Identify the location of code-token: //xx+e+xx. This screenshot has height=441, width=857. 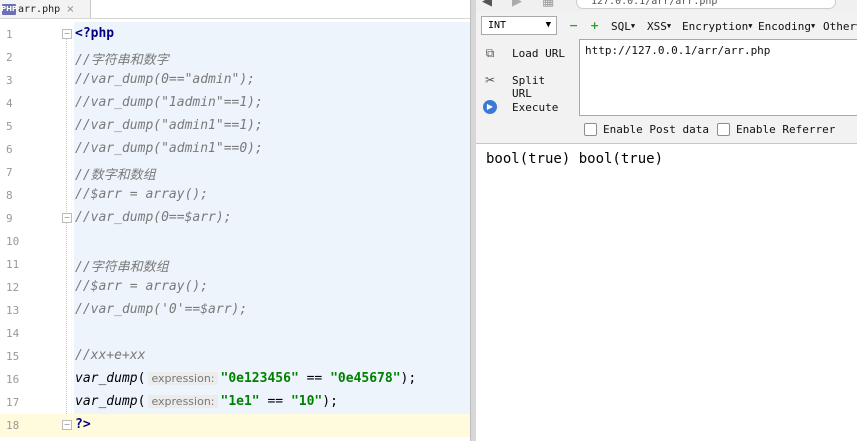
(110, 355).